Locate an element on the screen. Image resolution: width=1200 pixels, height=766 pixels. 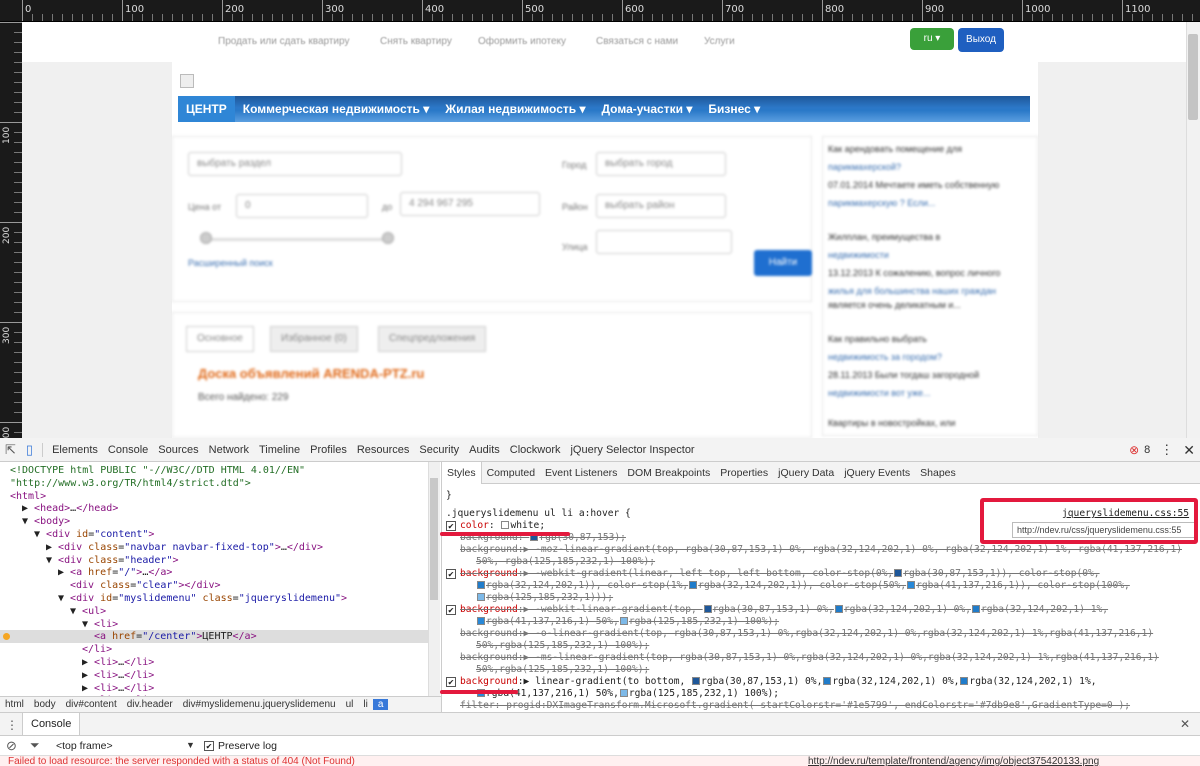
toplink-mortgage: Оформить ипотеку is located at coordinates (522, 41).